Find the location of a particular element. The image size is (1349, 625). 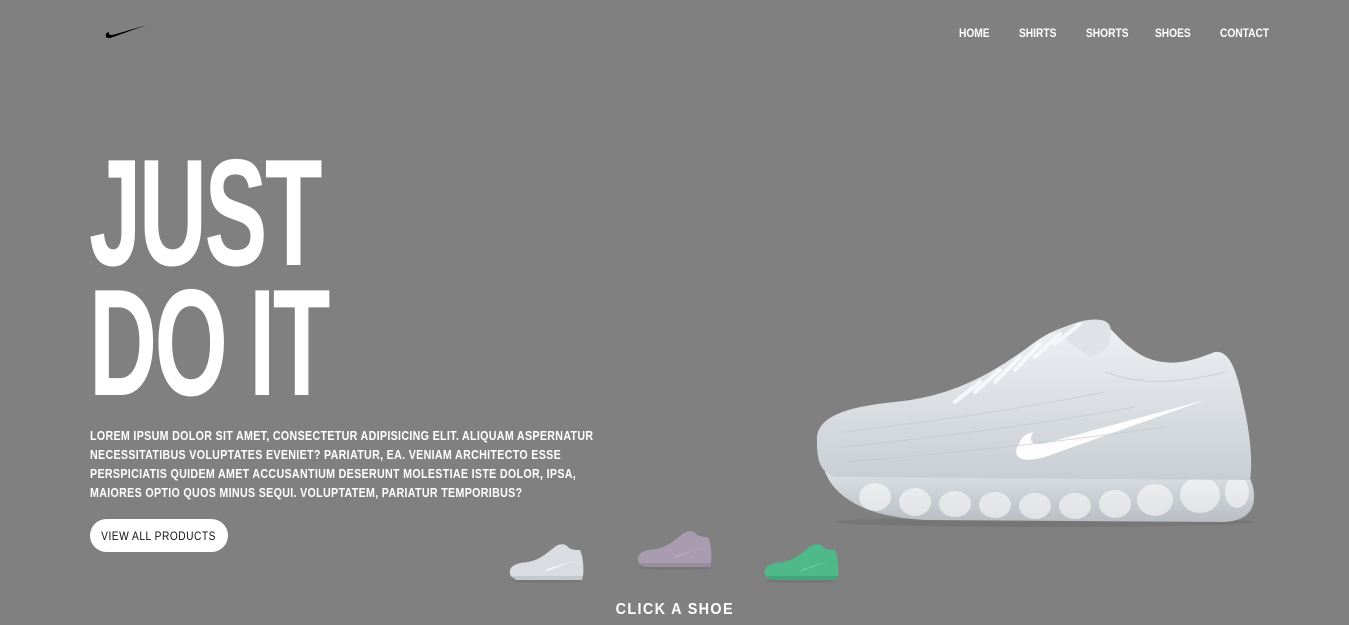

nav-shorts: SHORTS is located at coordinates (1107, 33).